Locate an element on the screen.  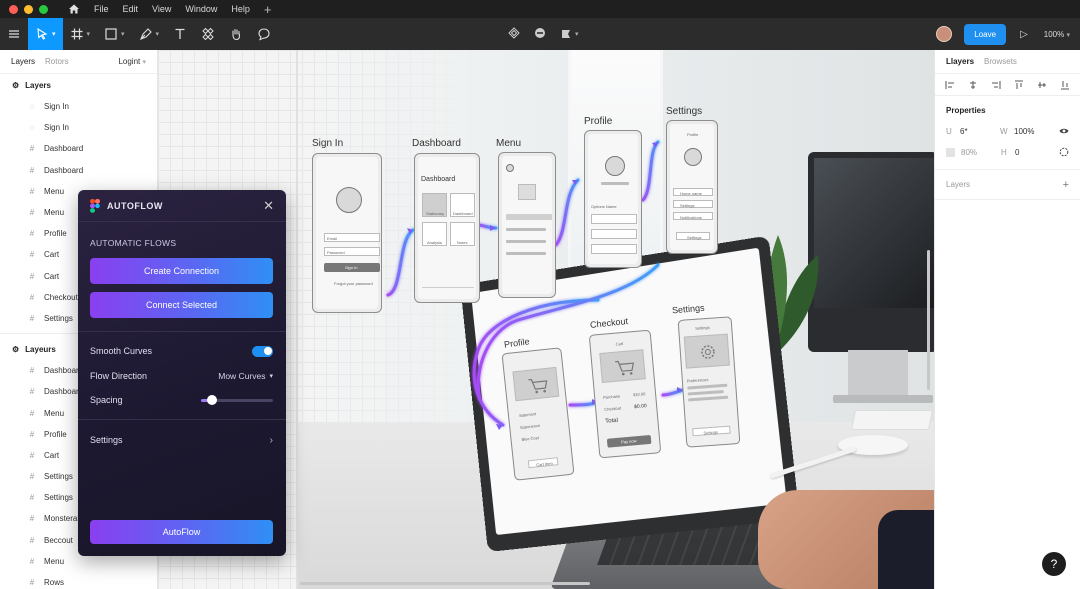
align-left-icon is located at coordinates (950, 85).